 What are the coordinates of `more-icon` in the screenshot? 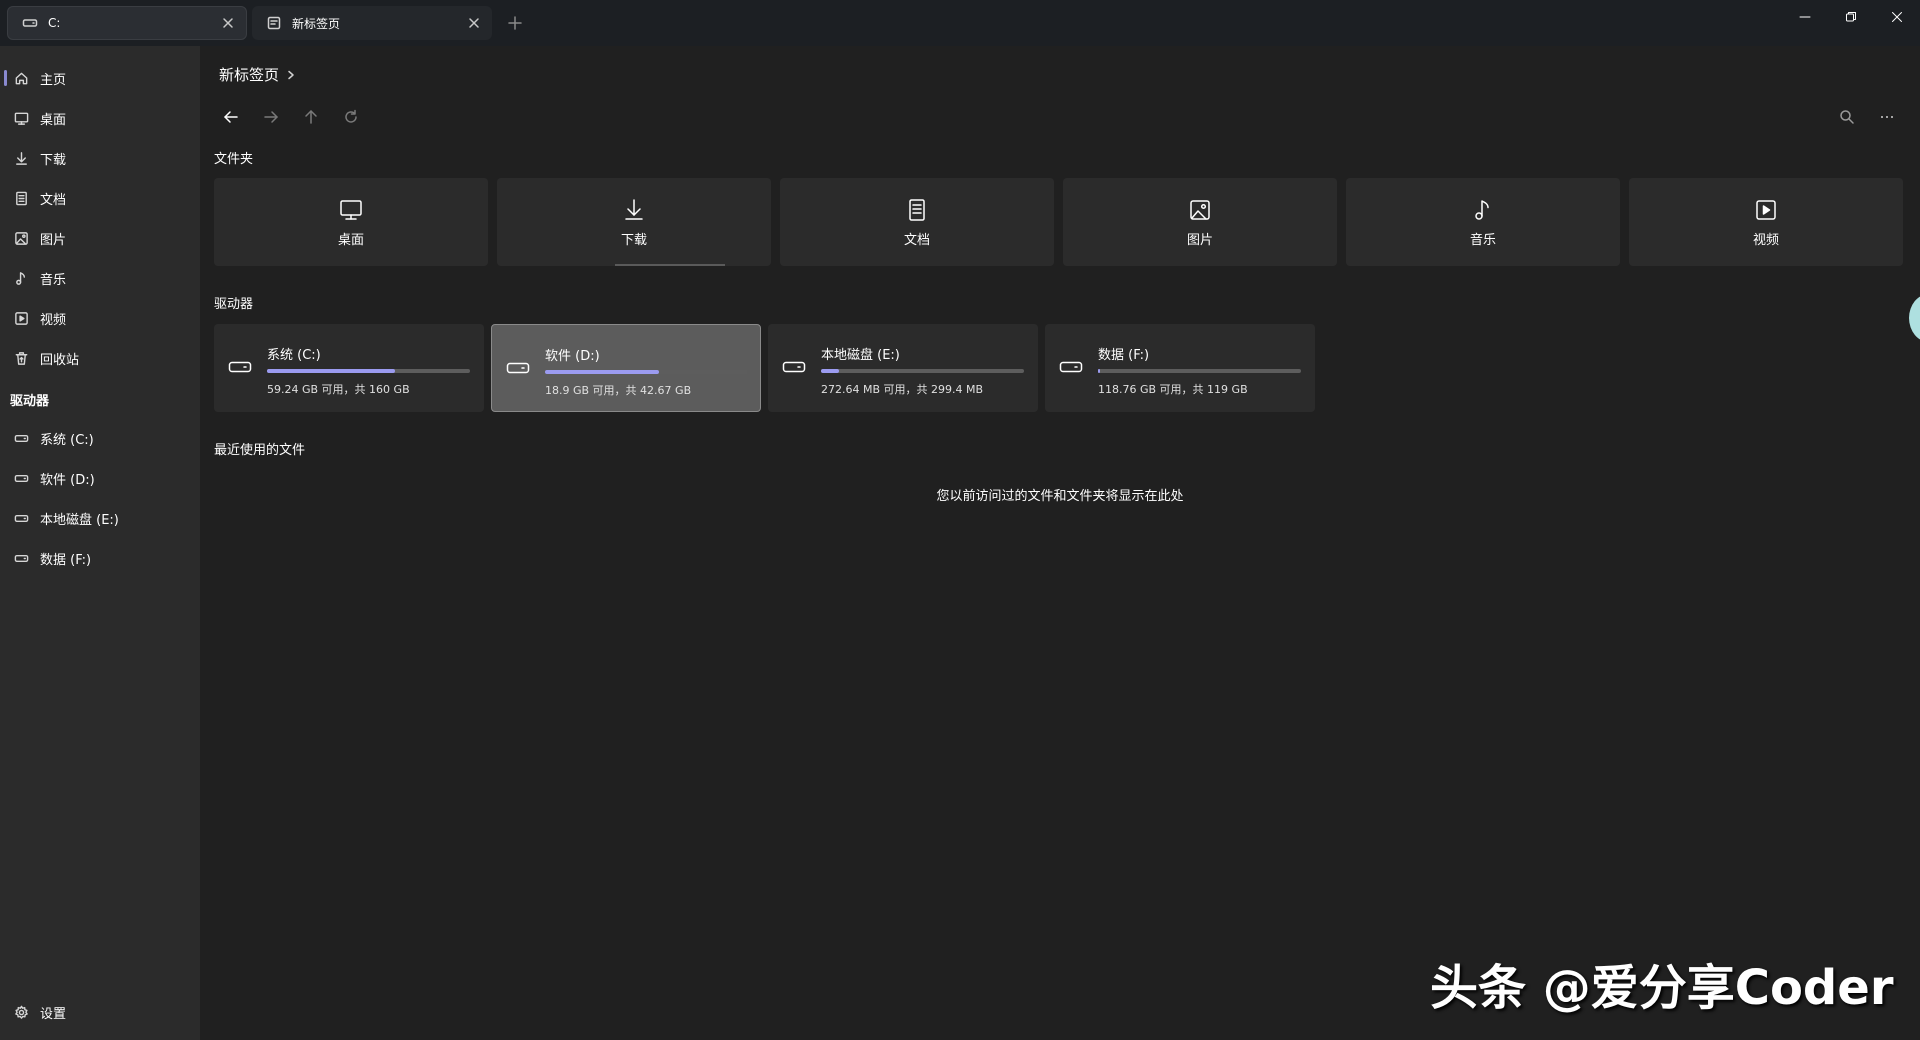 It's located at (1887, 117).